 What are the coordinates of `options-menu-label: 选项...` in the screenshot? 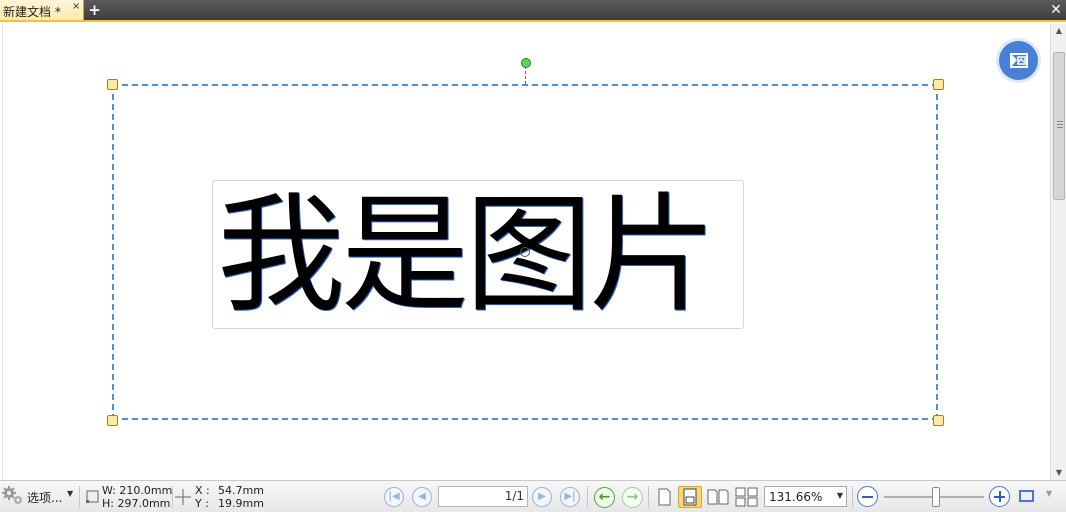 It's located at (44, 497).